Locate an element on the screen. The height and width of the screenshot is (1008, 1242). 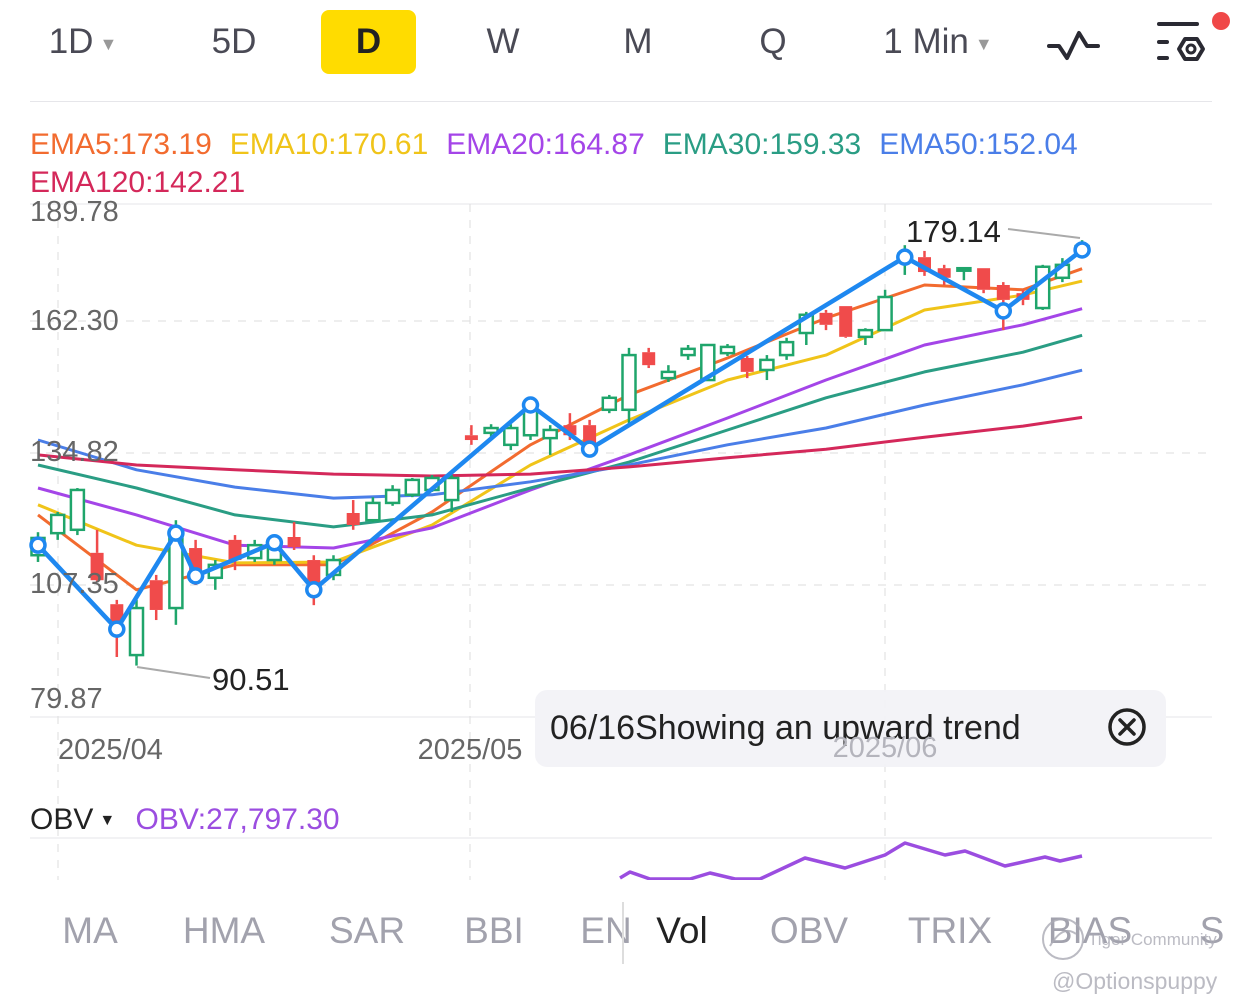
low-leader-line is located at coordinates (173, 672).